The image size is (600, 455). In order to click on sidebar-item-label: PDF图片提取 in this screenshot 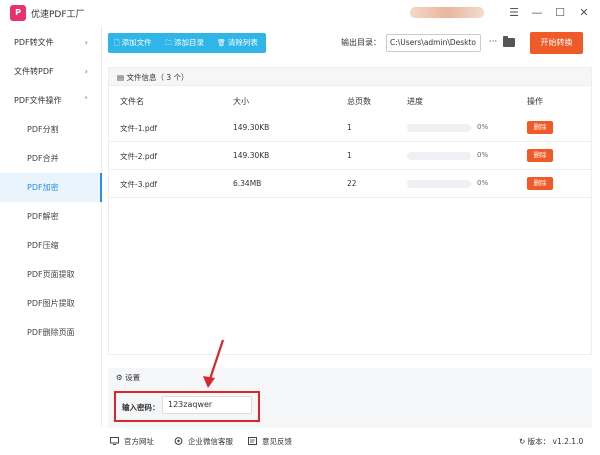, I will do `click(51, 303)`.